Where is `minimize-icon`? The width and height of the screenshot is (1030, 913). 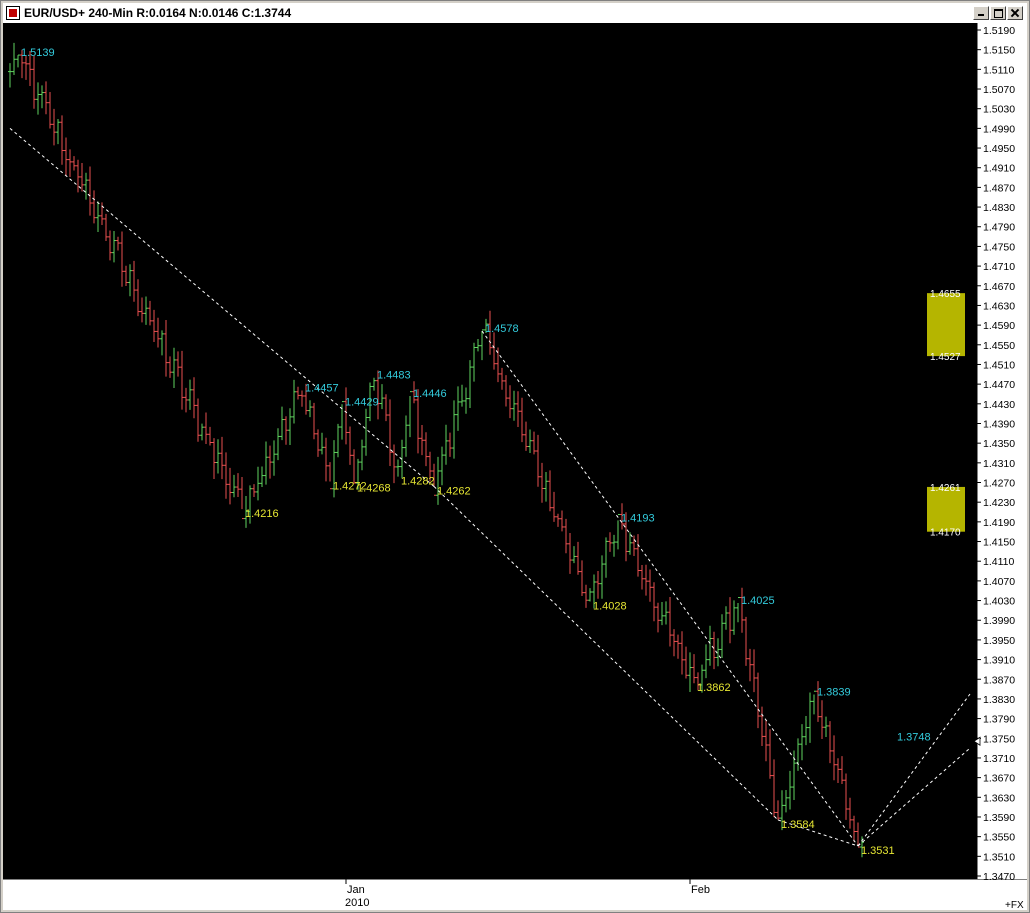
minimize-icon is located at coordinates (981, 13).